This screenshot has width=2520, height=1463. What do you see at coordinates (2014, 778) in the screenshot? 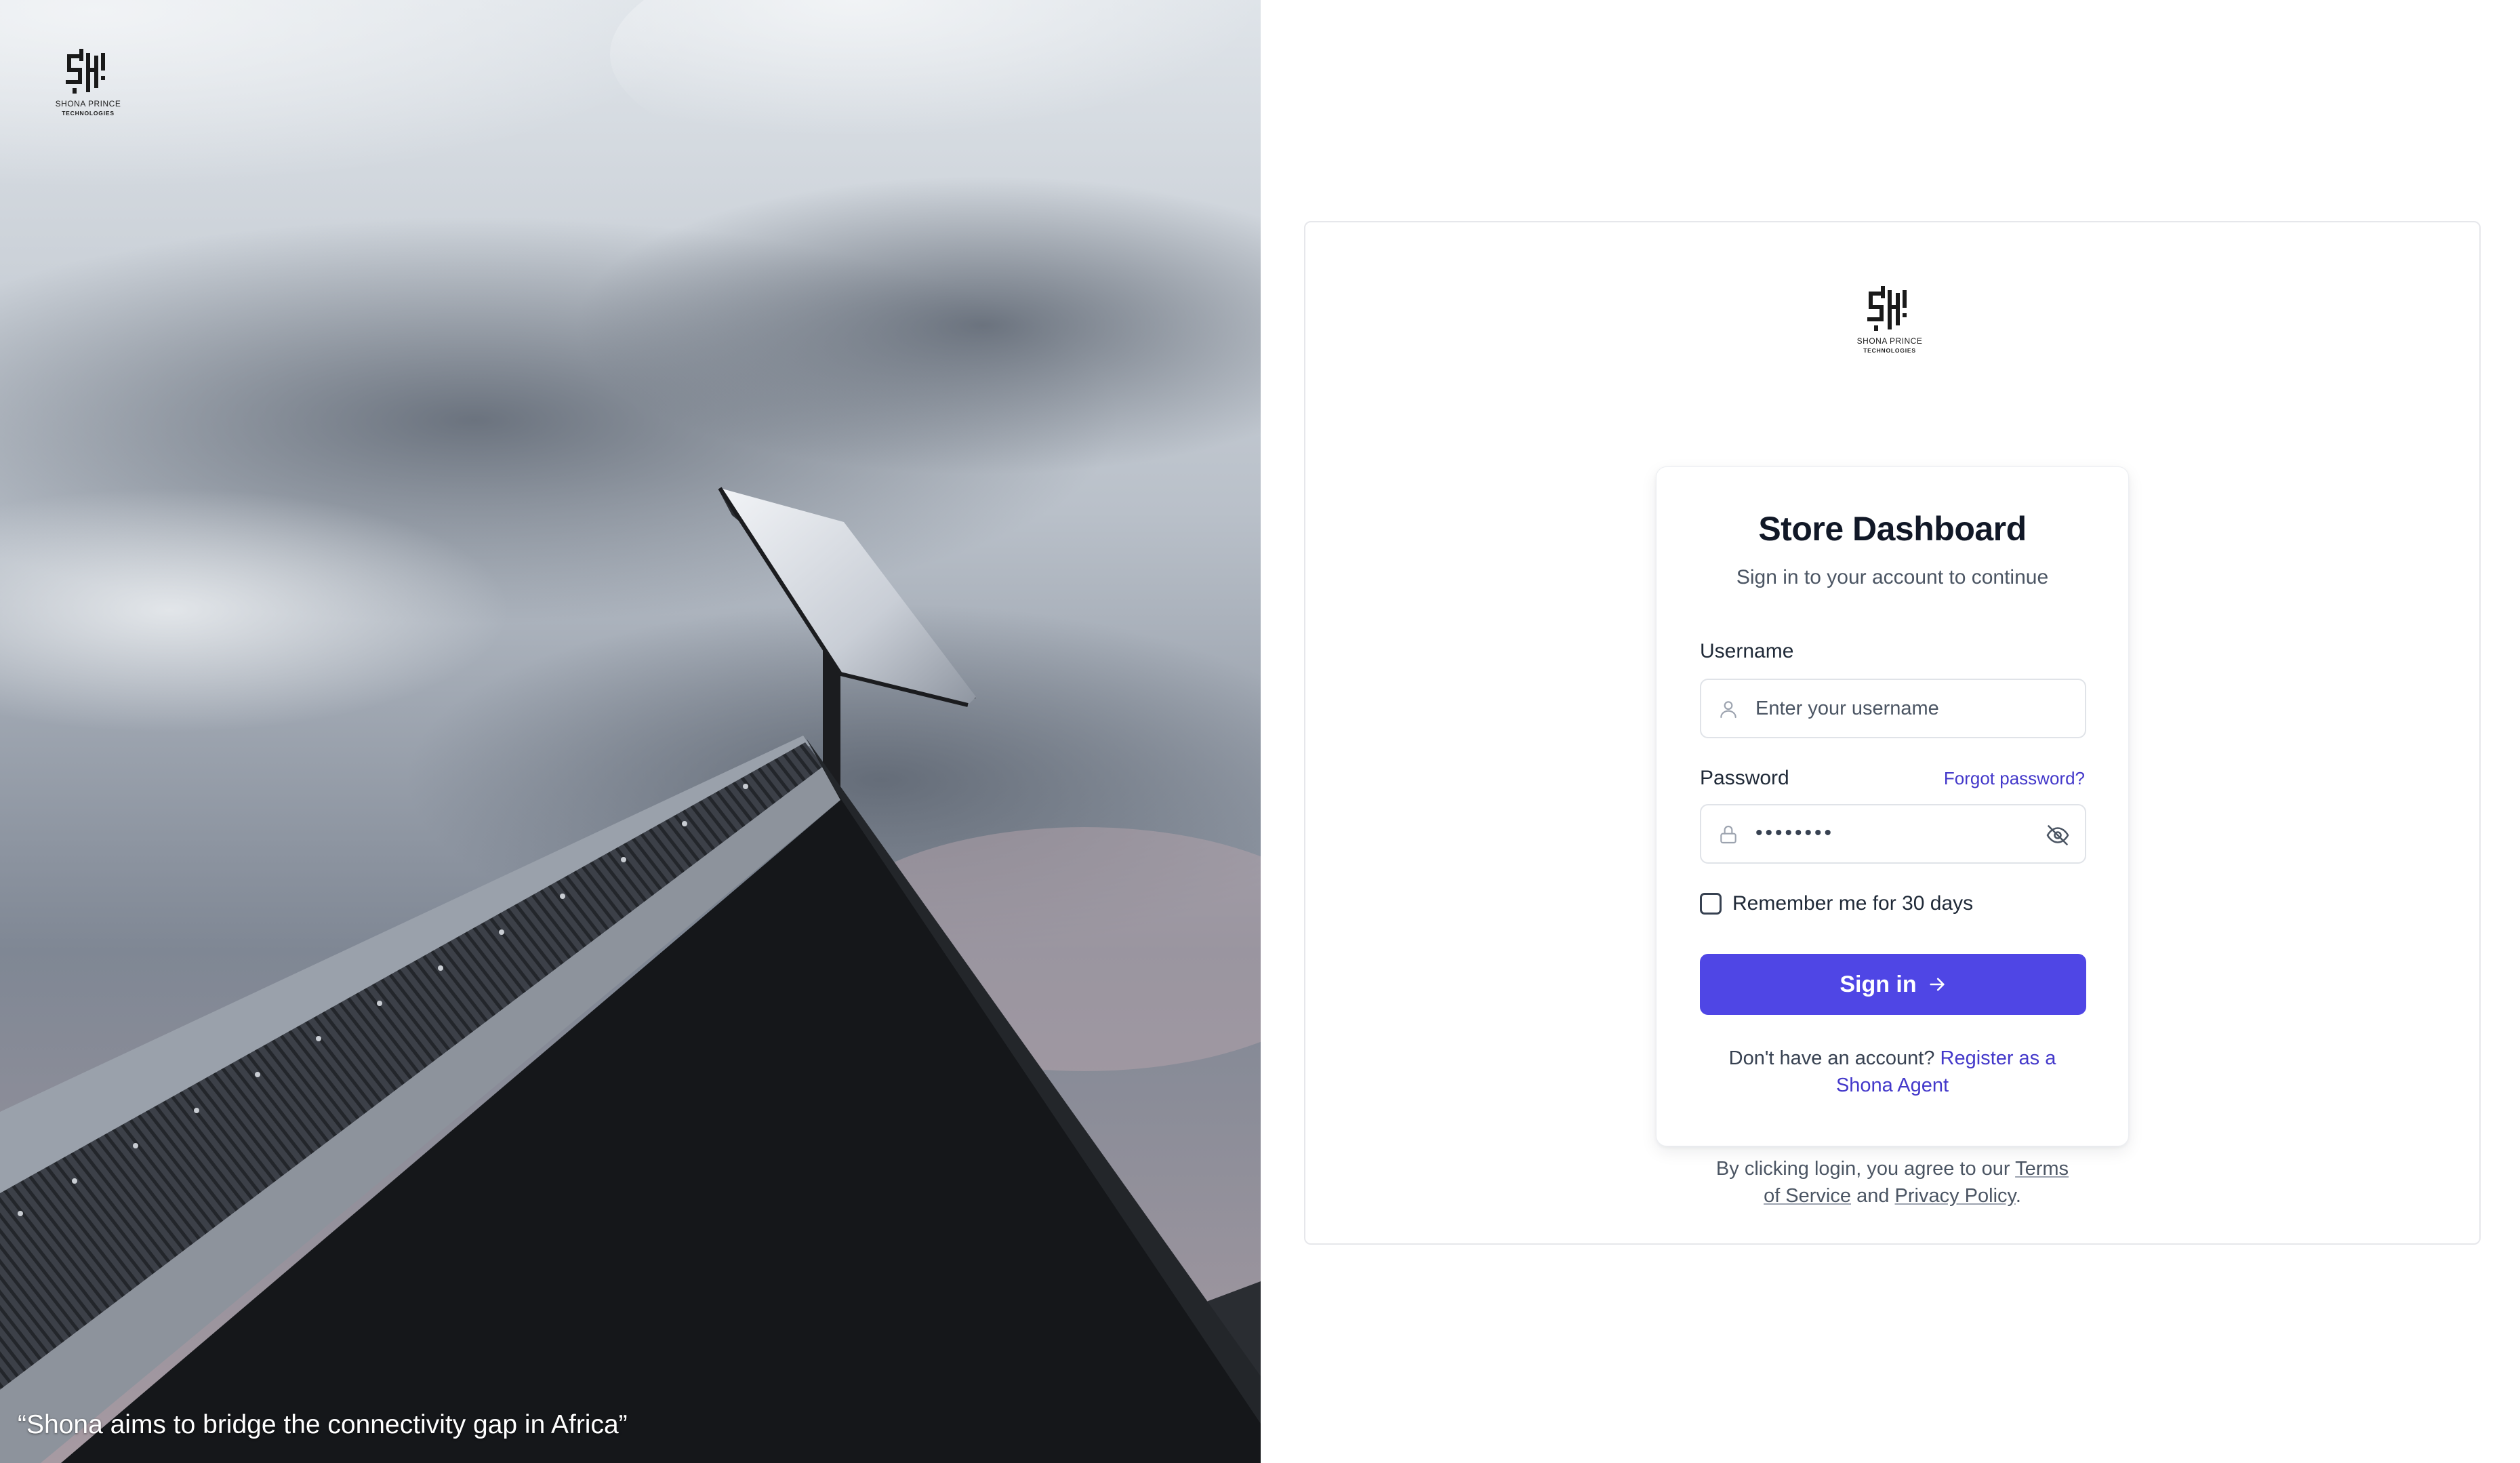
I see `forgot-password-link: Forgot password?` at bounding box center [2014, 778].